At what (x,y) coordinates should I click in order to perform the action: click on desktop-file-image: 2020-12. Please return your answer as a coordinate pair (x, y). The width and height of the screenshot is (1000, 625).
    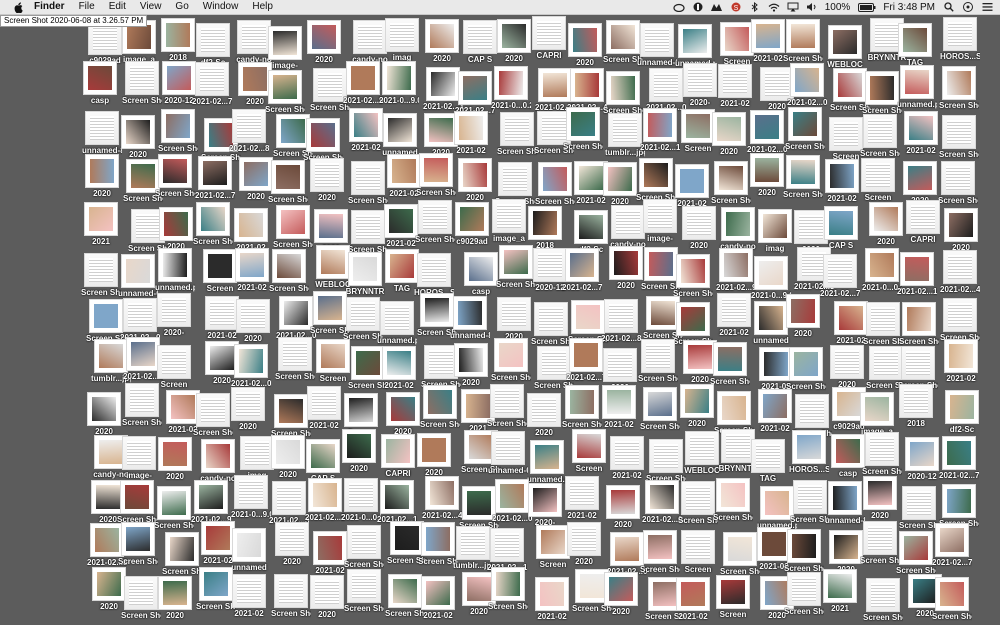
    Looking at the image, I should click on (922, 459).